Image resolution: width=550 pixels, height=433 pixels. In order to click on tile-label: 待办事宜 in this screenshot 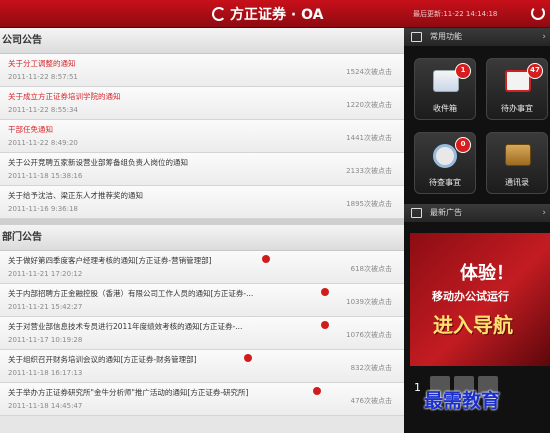, I will do `click(517, 108)`.